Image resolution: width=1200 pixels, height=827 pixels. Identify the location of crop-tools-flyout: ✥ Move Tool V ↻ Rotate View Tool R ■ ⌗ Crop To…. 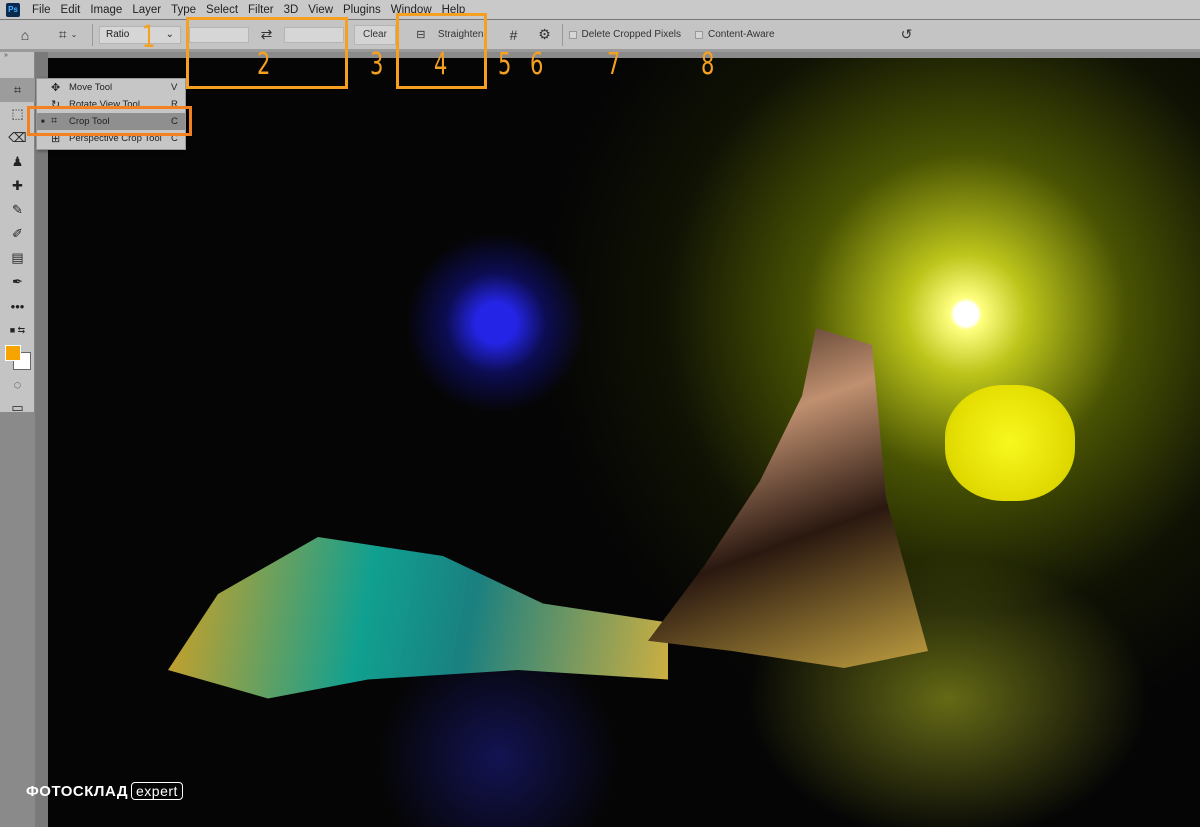
(111, 114).